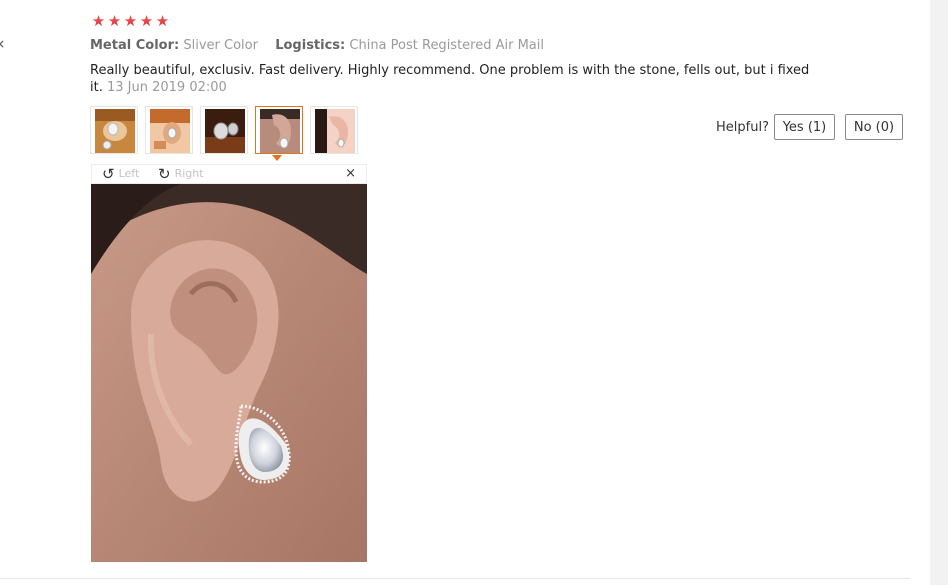  I want to click on page-scroll-gutter, so click(939, 292).